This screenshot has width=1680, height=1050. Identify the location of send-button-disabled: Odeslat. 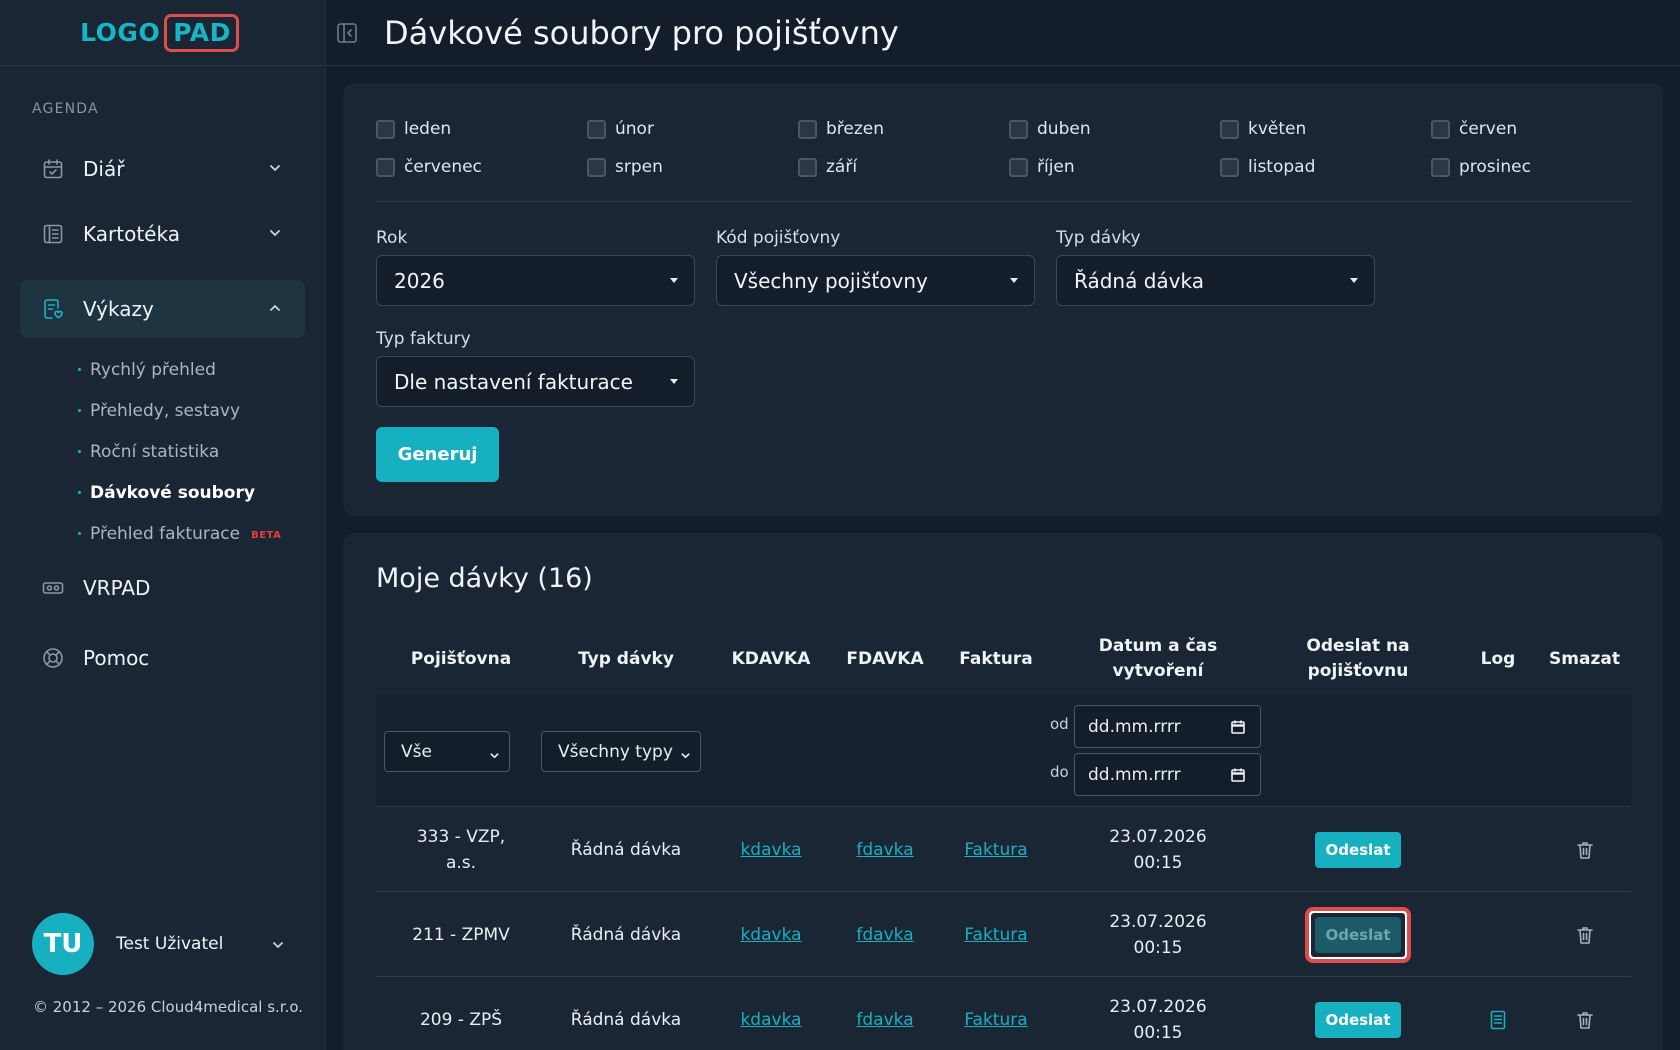
(1358, 934).